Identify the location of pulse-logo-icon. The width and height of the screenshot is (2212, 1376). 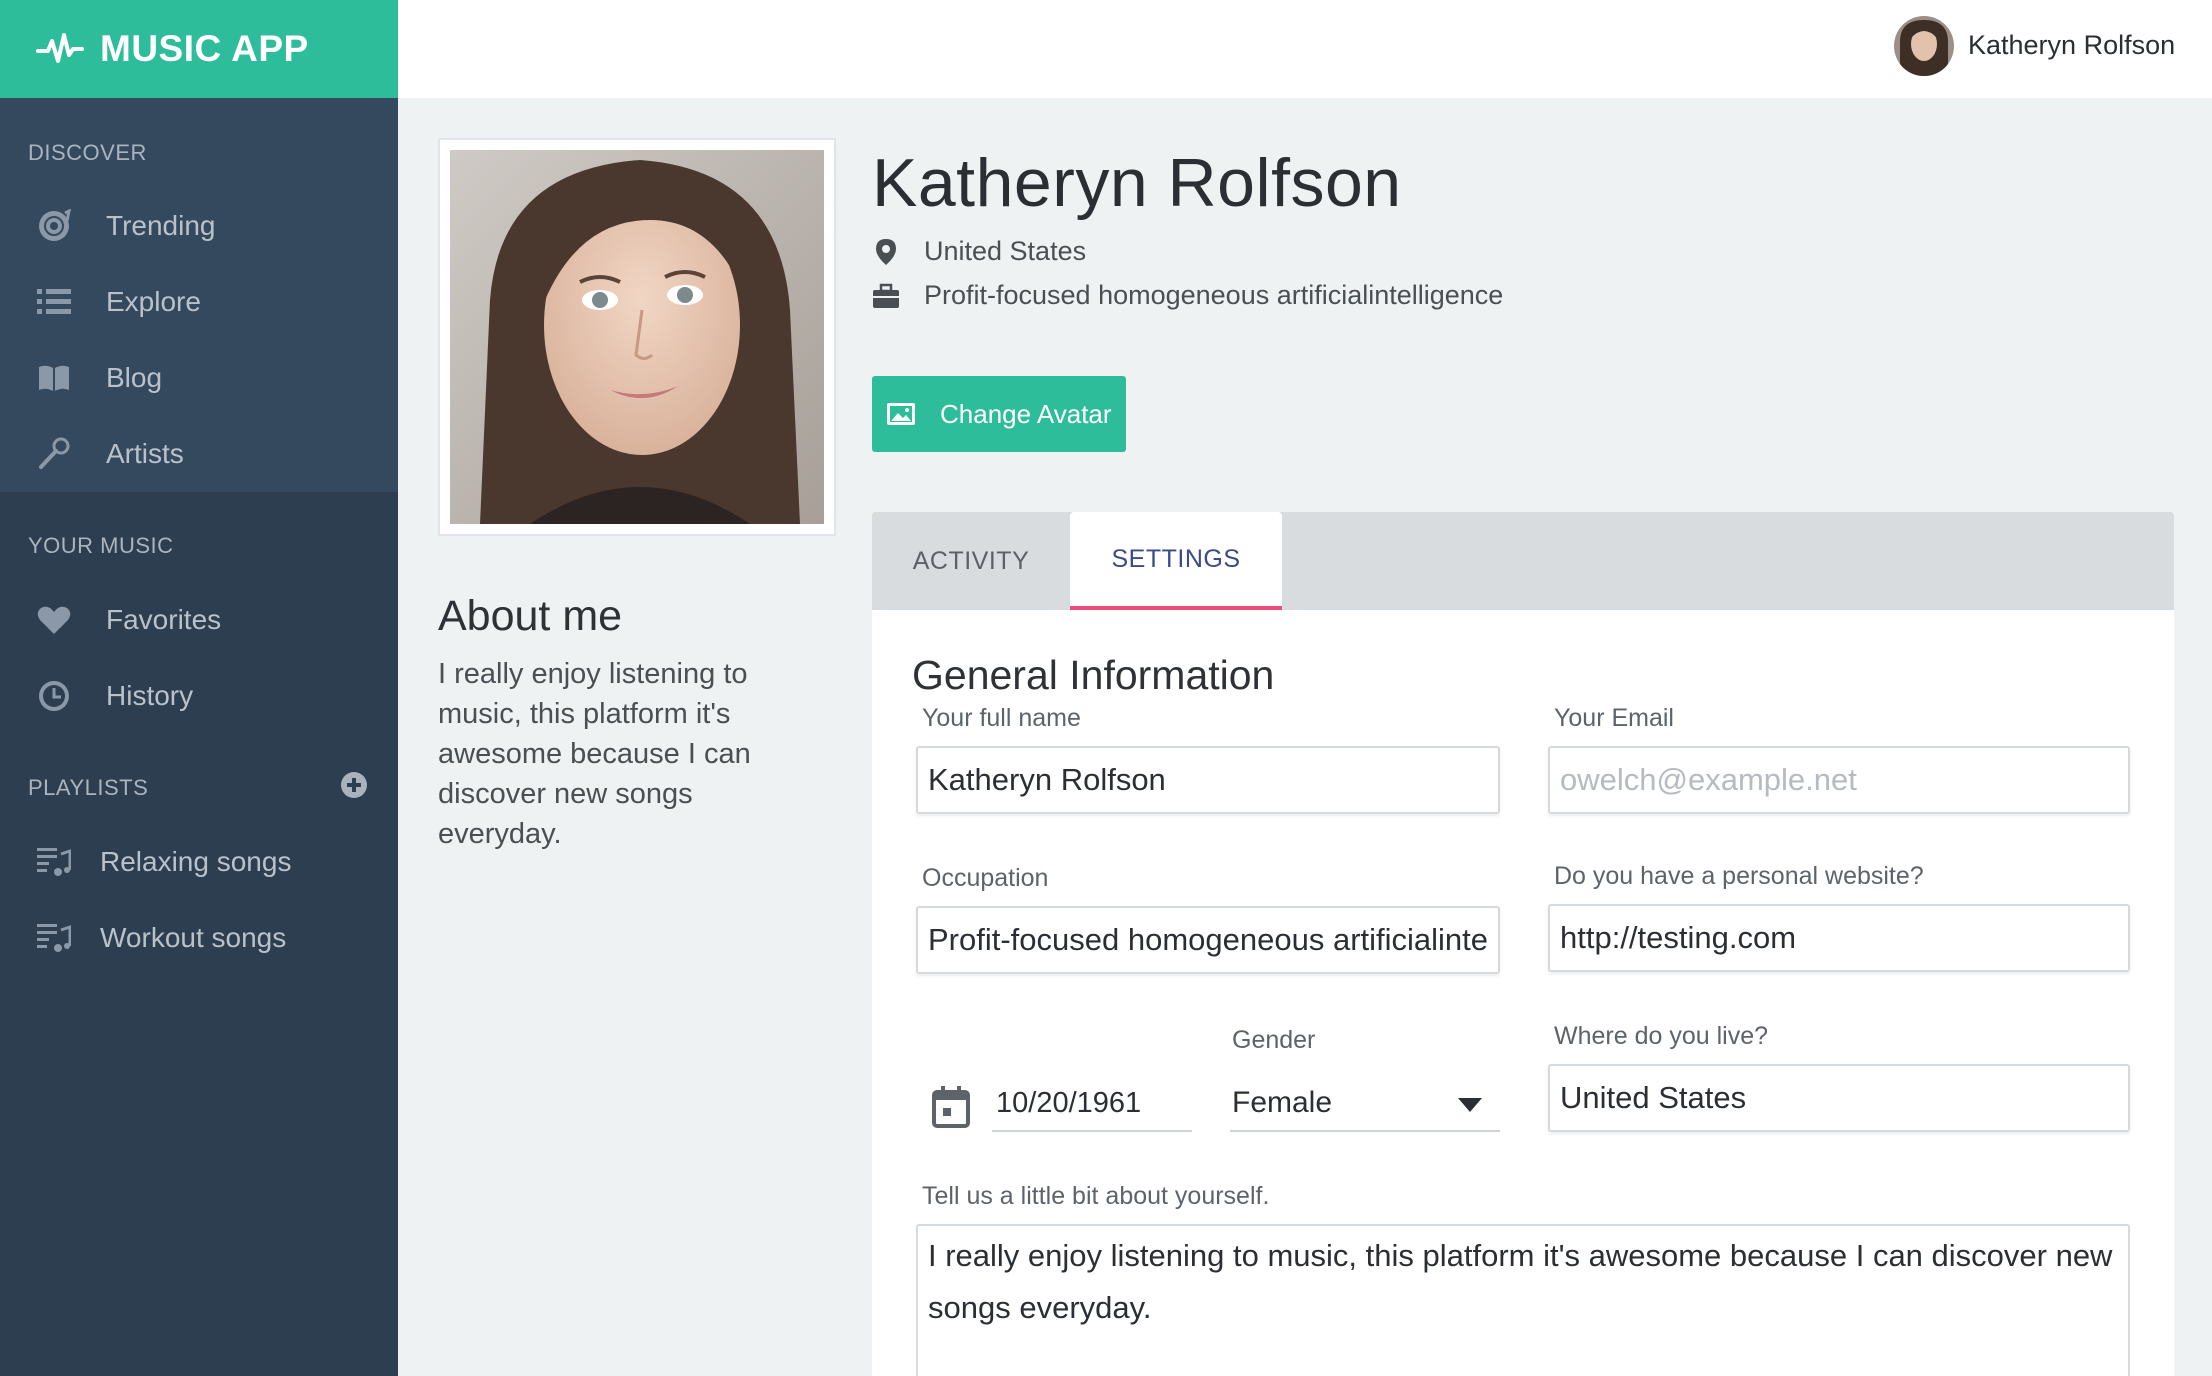
(60, 48).